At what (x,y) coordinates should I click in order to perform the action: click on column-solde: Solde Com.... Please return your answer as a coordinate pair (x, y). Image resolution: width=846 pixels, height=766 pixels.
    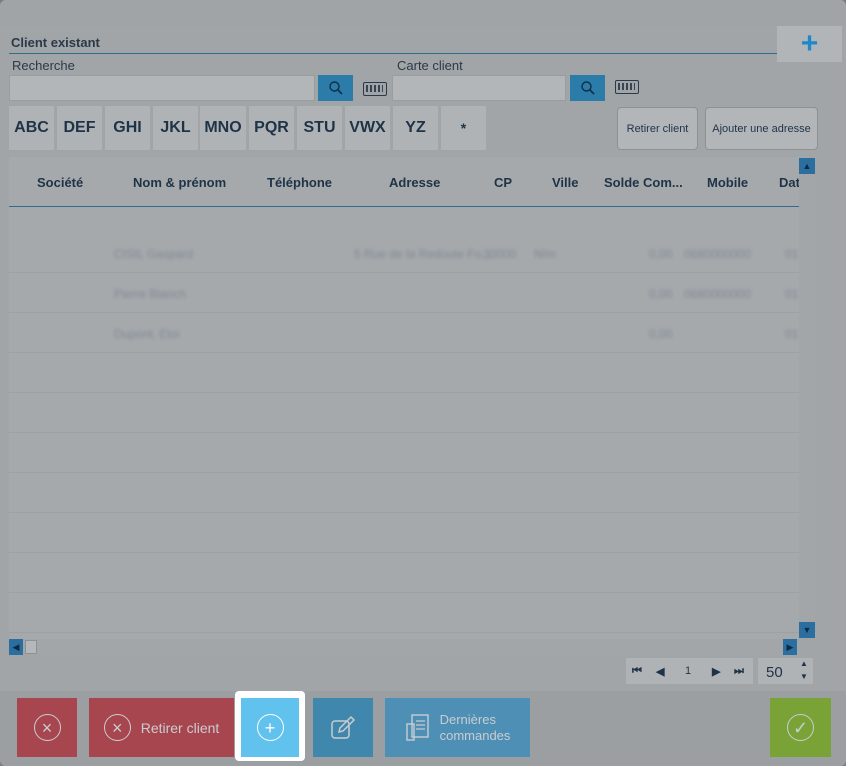
    Looking at the image, I should click on (643, 182).